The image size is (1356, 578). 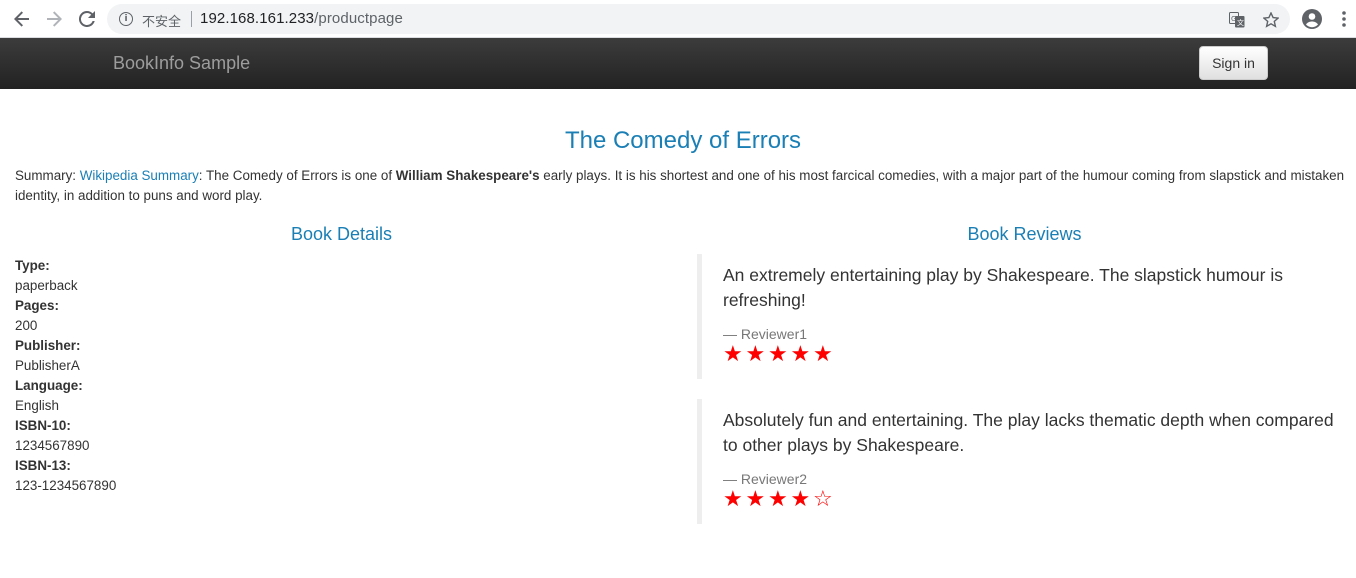 What do you see at coordinates (358, 18) in the screenshot?
I see `url-path: /productpage` at bounding box center [358, 18].